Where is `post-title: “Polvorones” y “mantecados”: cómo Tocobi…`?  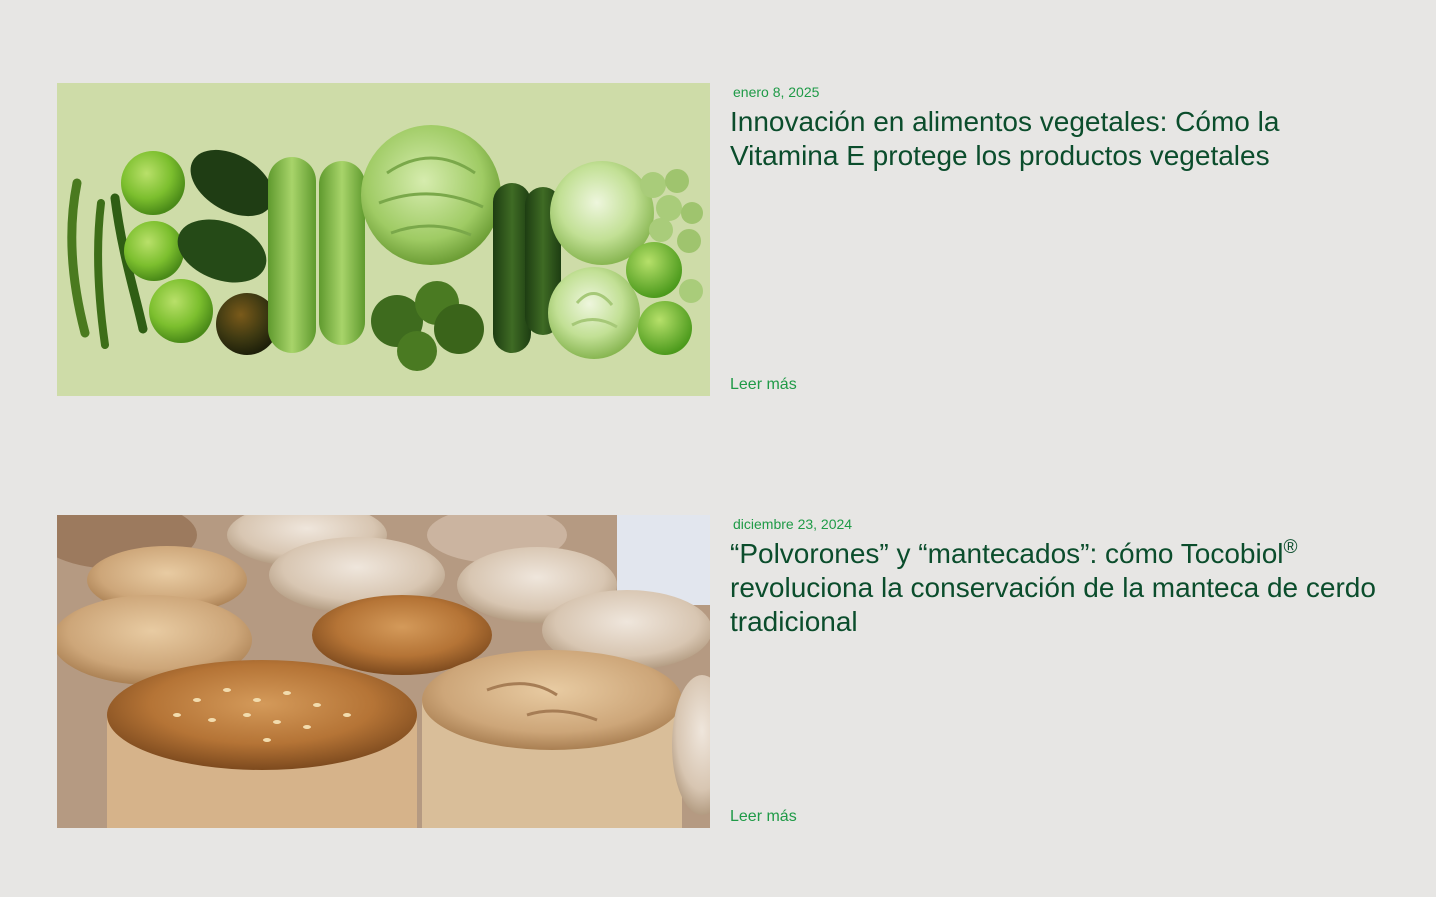
post-title: “Polvorones” y “mantecados”: cómo Tocobi… is located at coordinates (1060, 588).